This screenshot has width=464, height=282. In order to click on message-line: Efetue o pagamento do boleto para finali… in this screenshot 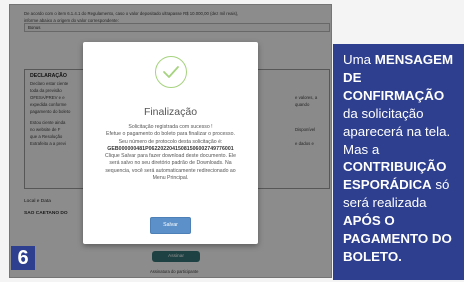, I will do `click(170, 134)`.